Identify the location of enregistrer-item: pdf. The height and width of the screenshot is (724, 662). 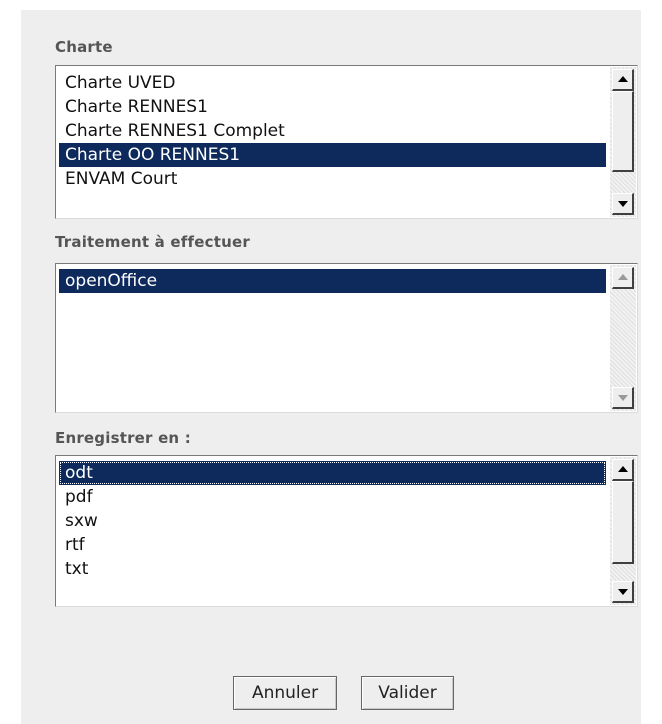
(332, 497).